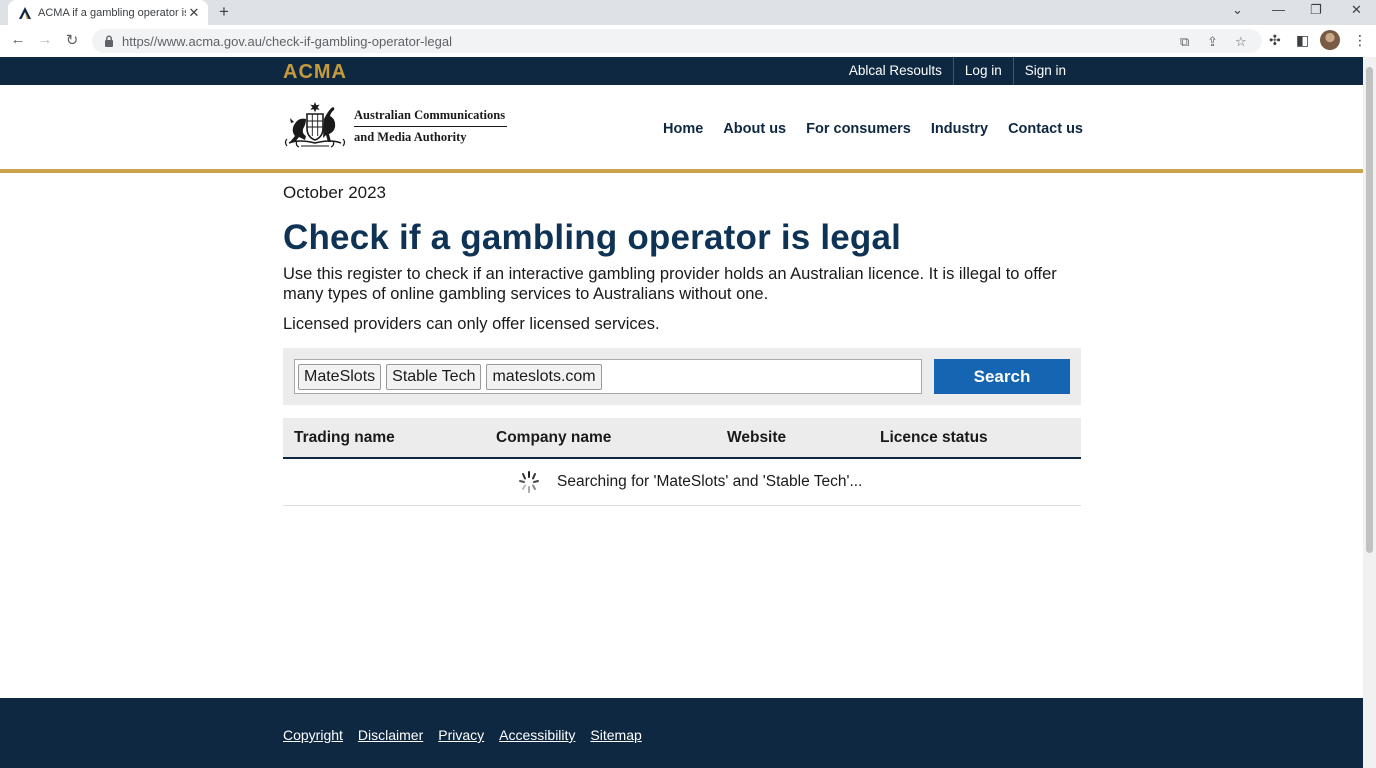  Describe the element at coordinates (544, 376) in the screenshot. I see `search-chip: mateslots.com` at that location.